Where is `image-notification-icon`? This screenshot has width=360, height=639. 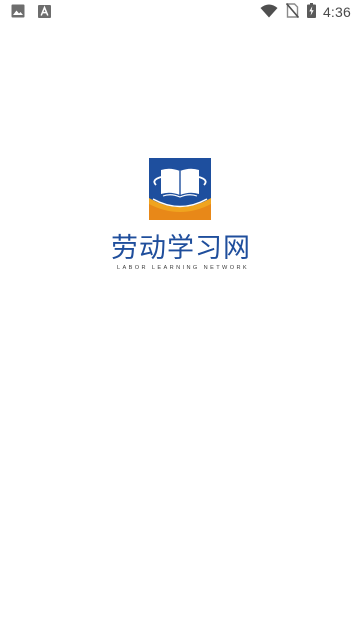 image-notification-icon is located at coordinates (18, 12).